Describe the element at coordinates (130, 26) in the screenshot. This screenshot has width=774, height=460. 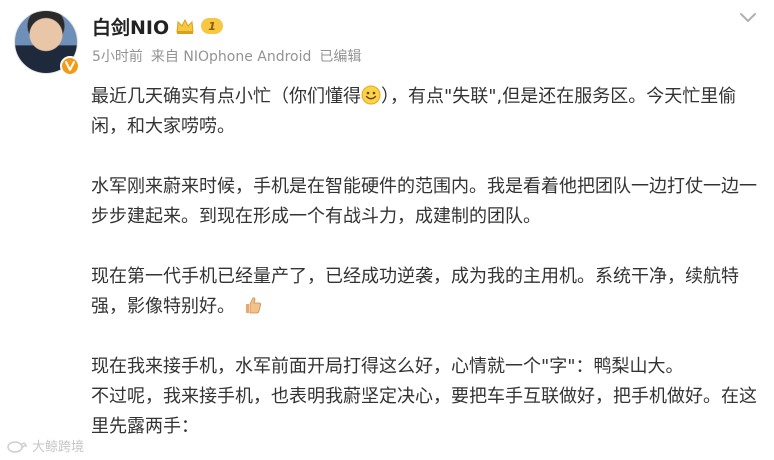
I see `author-name: 白剑NIO` at that location.